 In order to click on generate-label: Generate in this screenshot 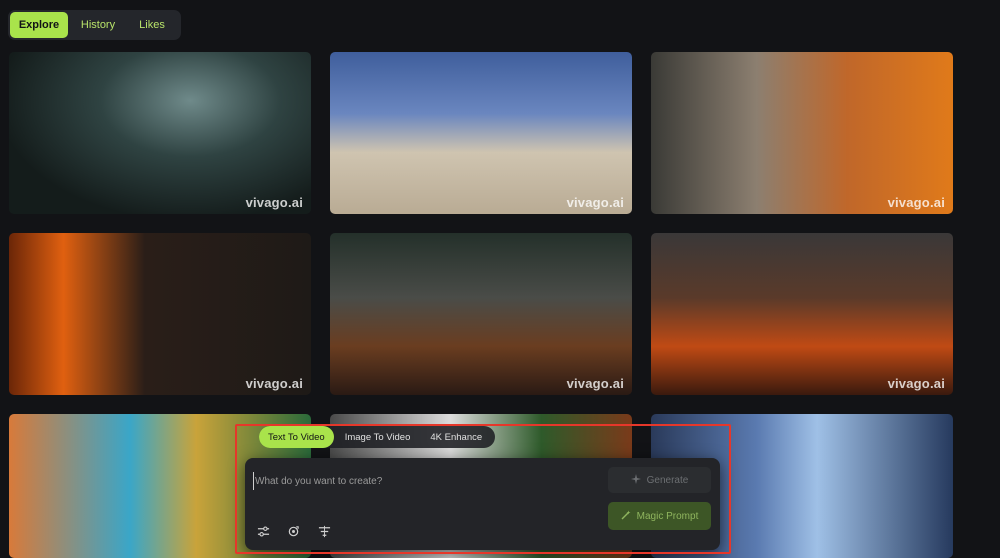, I will do `click(667, 480)`.